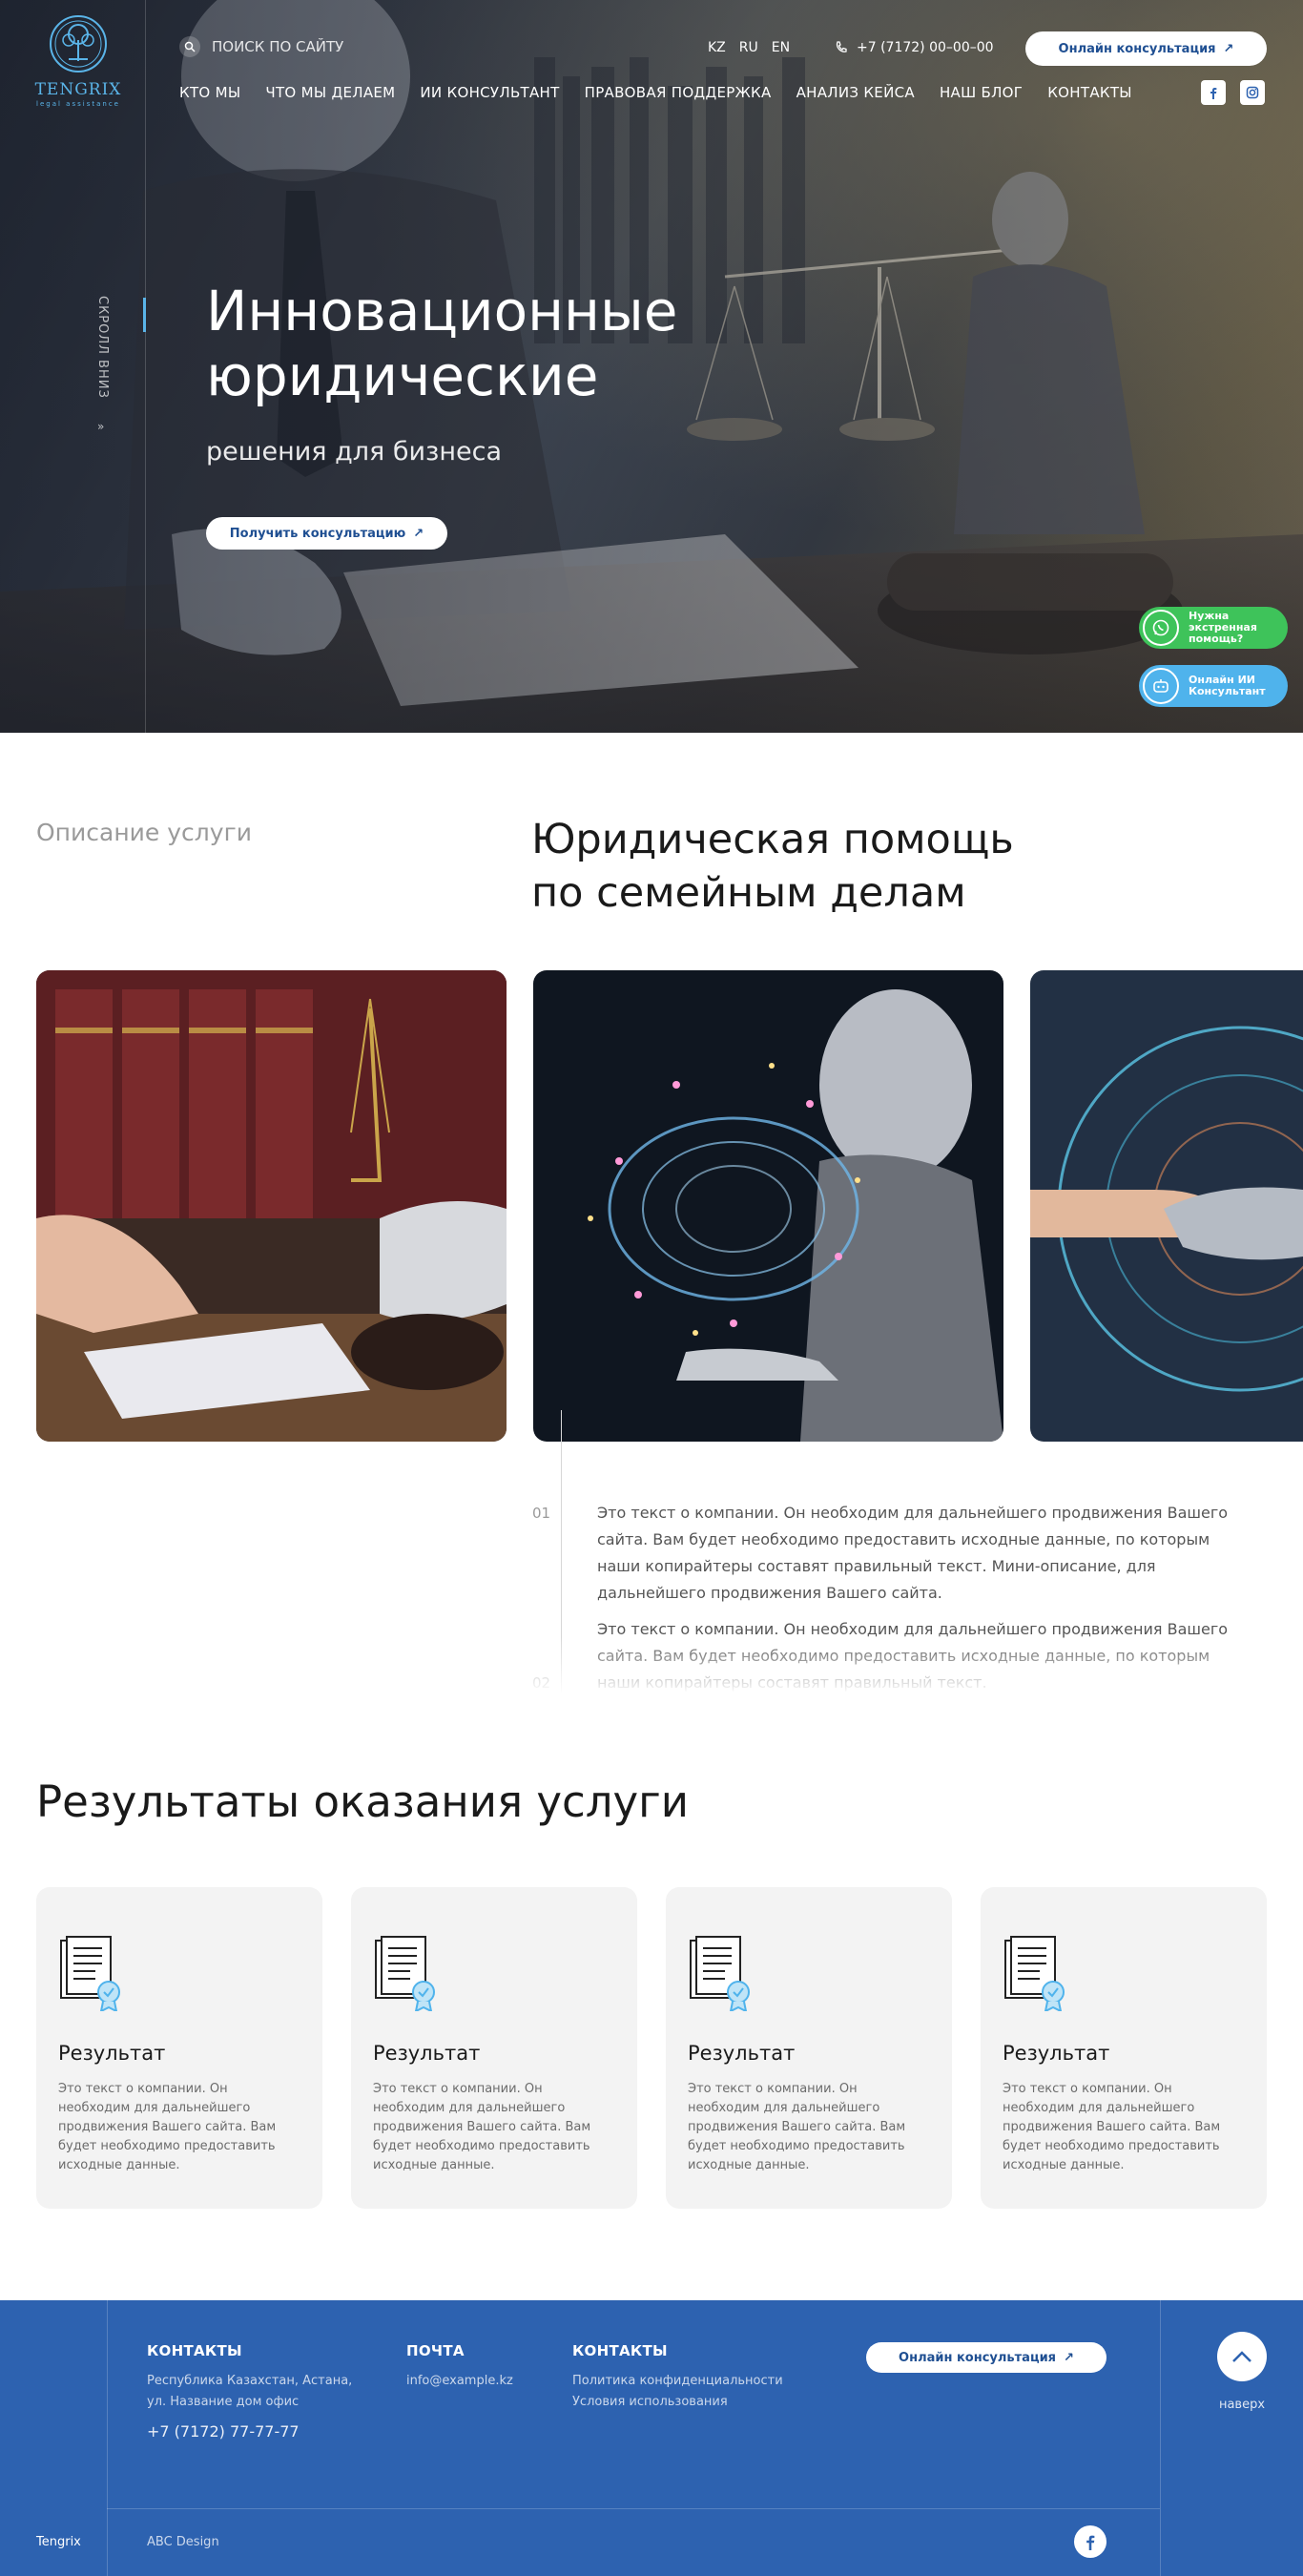 This screenshot has width=1303, height=2576. Describe the element at coordinates (278, 46) in the screenshot. I see `search-label: ПОИСК ПО САЙТУ` at that location.